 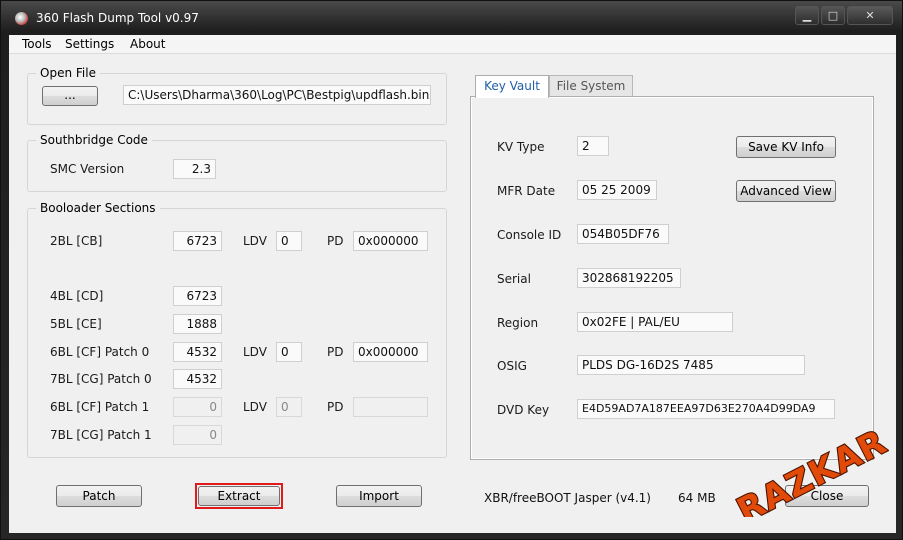 What do you see at coordinates (239, 496) in the screenshot?
I see `extract-button: Extract` at bounding box center [239, 496].